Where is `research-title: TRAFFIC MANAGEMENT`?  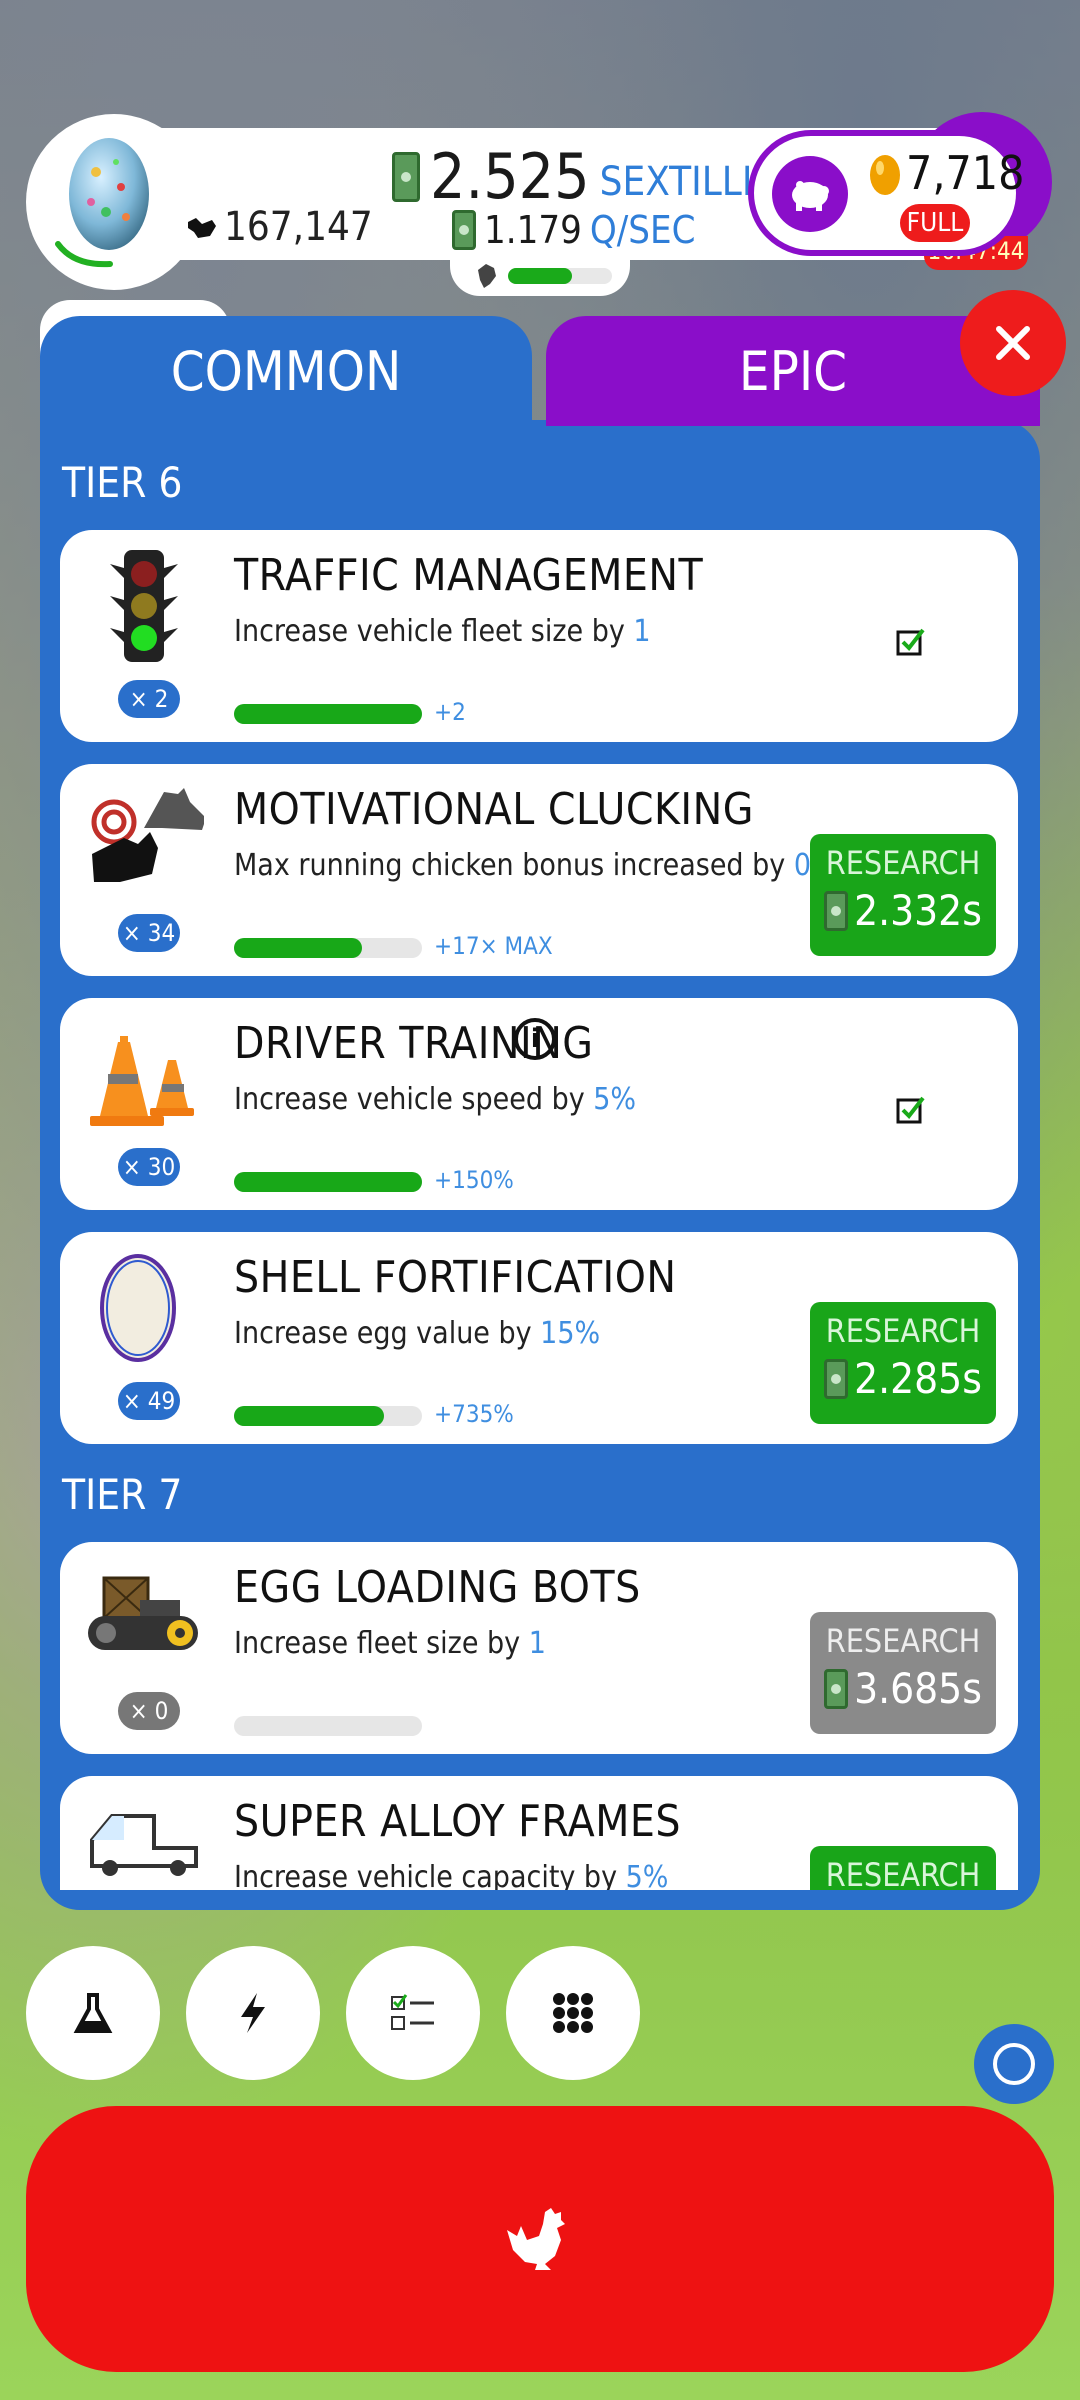
research-title: TRAFFIC MANAGEMENT is located at coordinates (469, 575).